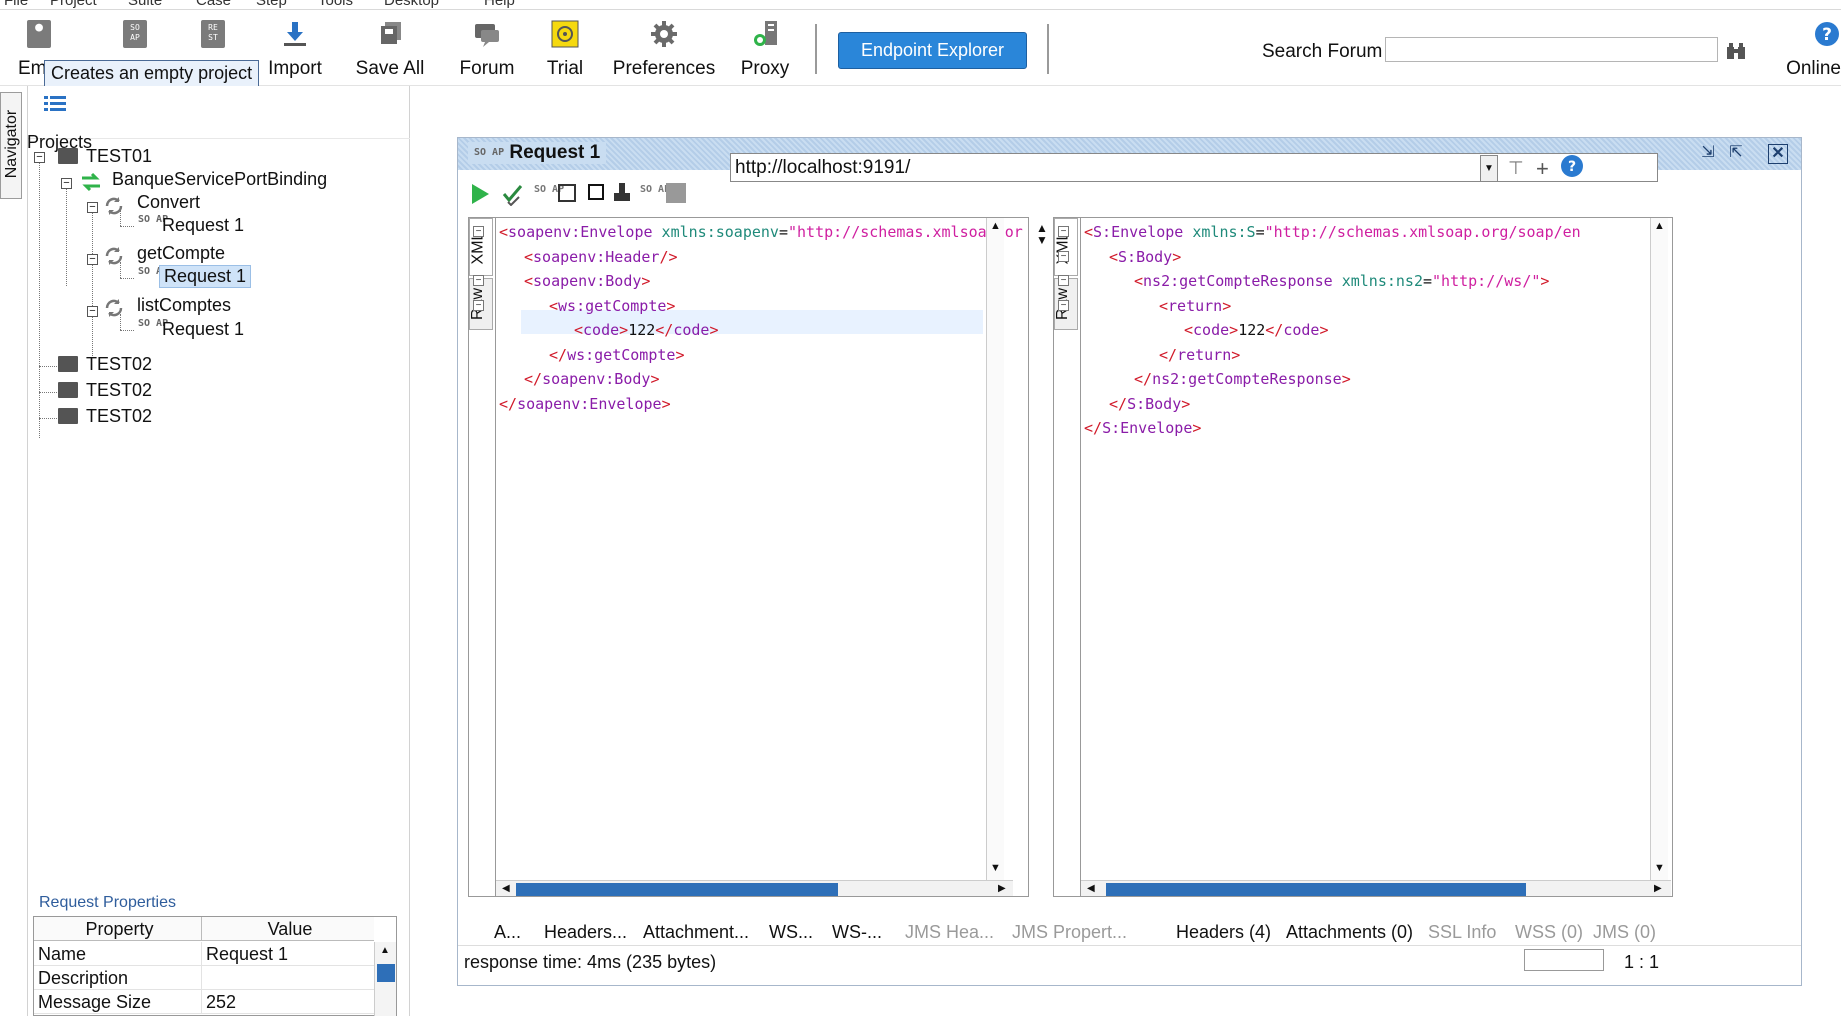  Describe the element at coordinates (995, 549) in the screenshot. I see `request-vscroll: ▲ ▼` at that location.